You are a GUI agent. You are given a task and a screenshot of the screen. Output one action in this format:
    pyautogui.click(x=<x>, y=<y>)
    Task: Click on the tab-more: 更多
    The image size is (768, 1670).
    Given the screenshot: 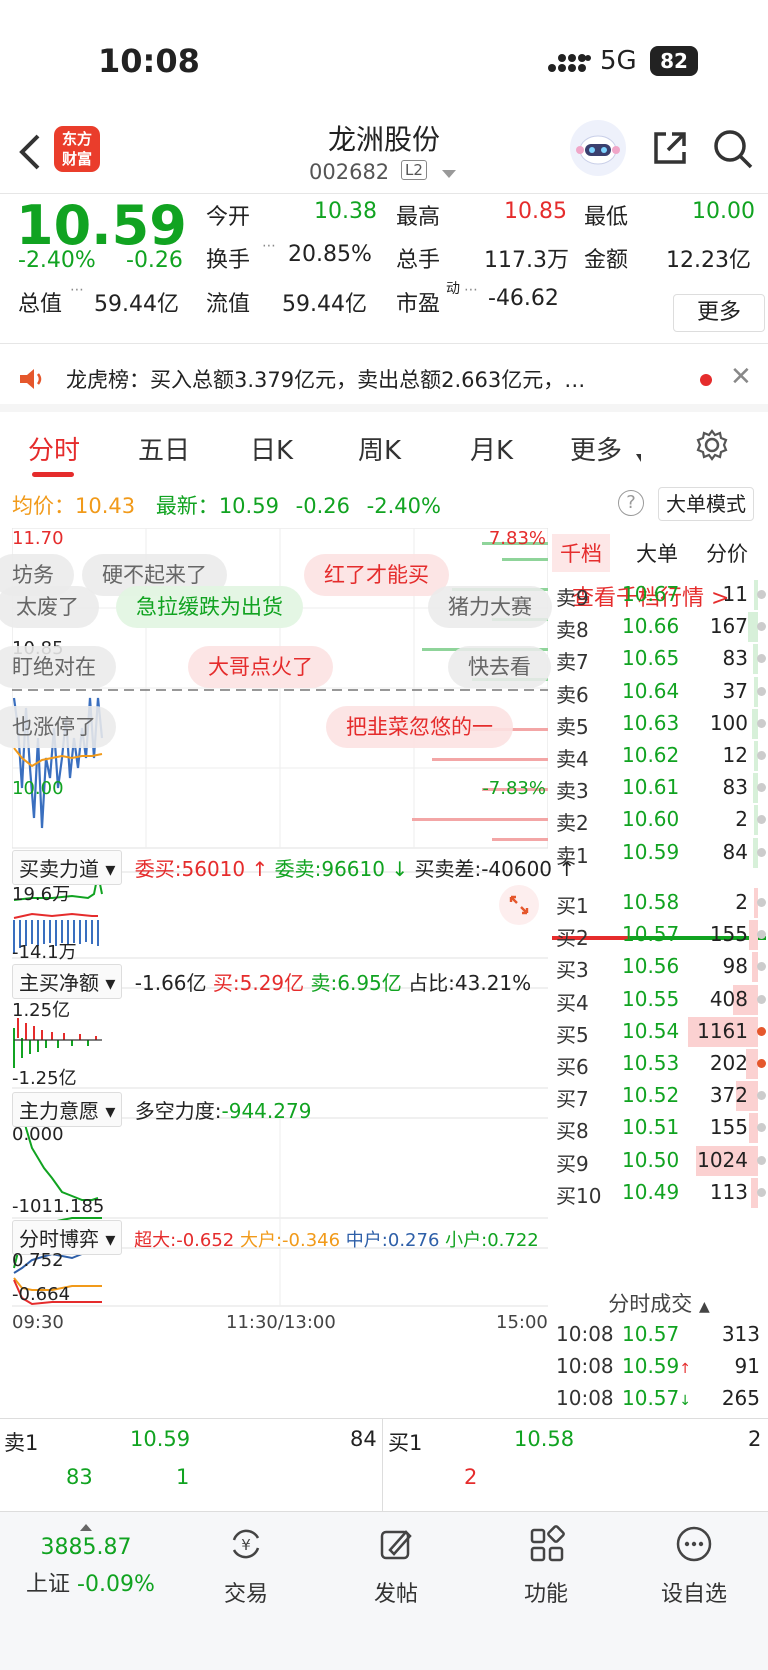 What is the action you would take?
    pyautogui.click(x=596, y=448)
    